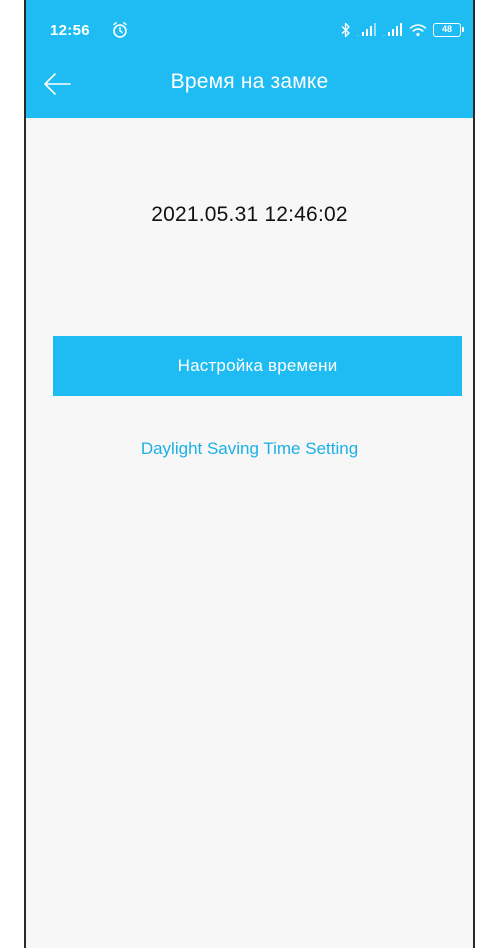 The width and height of the screenshot is (477, 948). I want to click on status-time: 12:56, so click(70, 30).